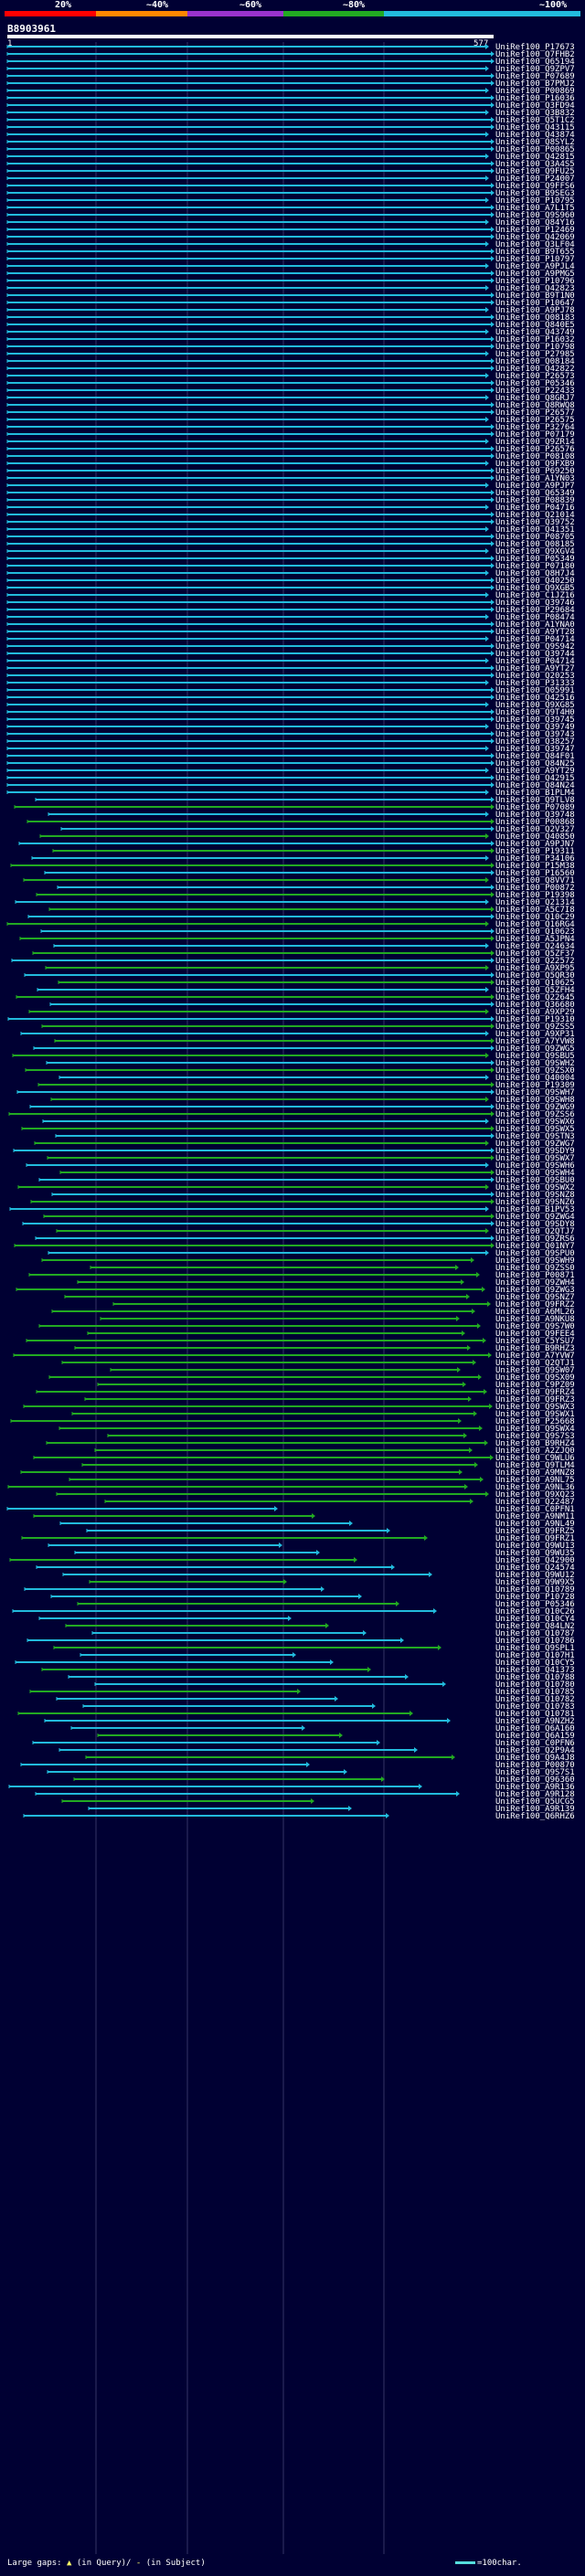 The image size is (585, 2576). Describe the element at coordinates (489, 2563) in the screenshot. I see `legend-scale: =100char.` at that location.